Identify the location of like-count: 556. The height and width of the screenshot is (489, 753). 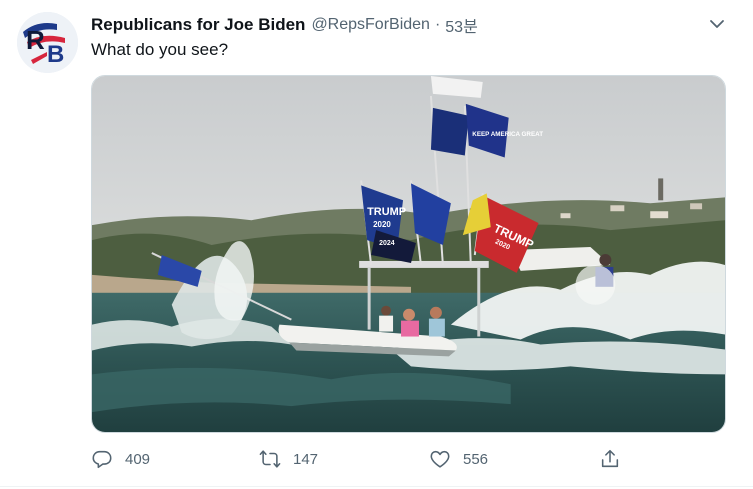
(476, 459).